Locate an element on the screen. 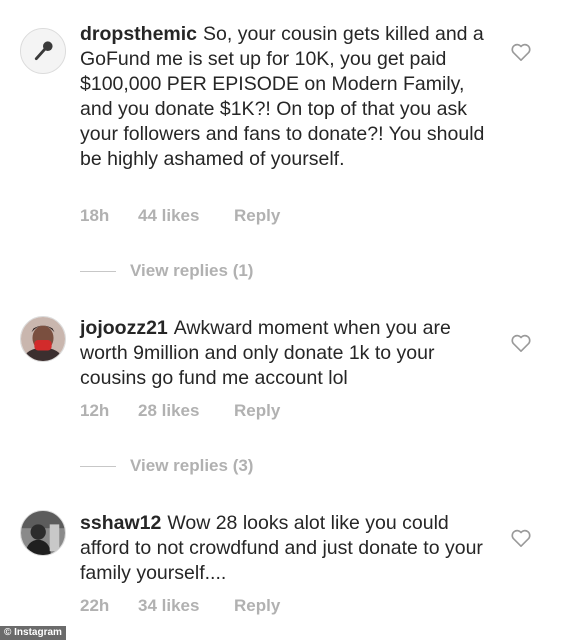 The height and width of the screenshot is (640, 565). comment-likes: 44 likes is located at coordinates (186, 216).